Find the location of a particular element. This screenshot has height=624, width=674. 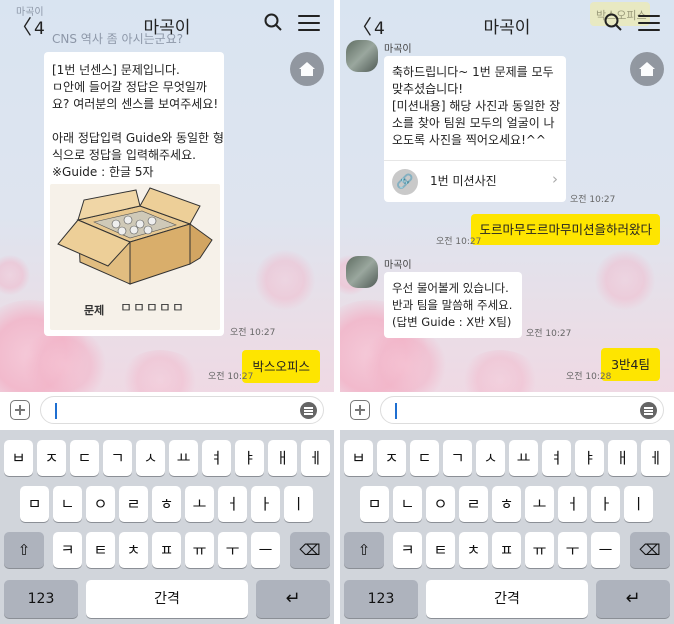

reply-time: 오전 10:28 is located at coordinates (589, 377).